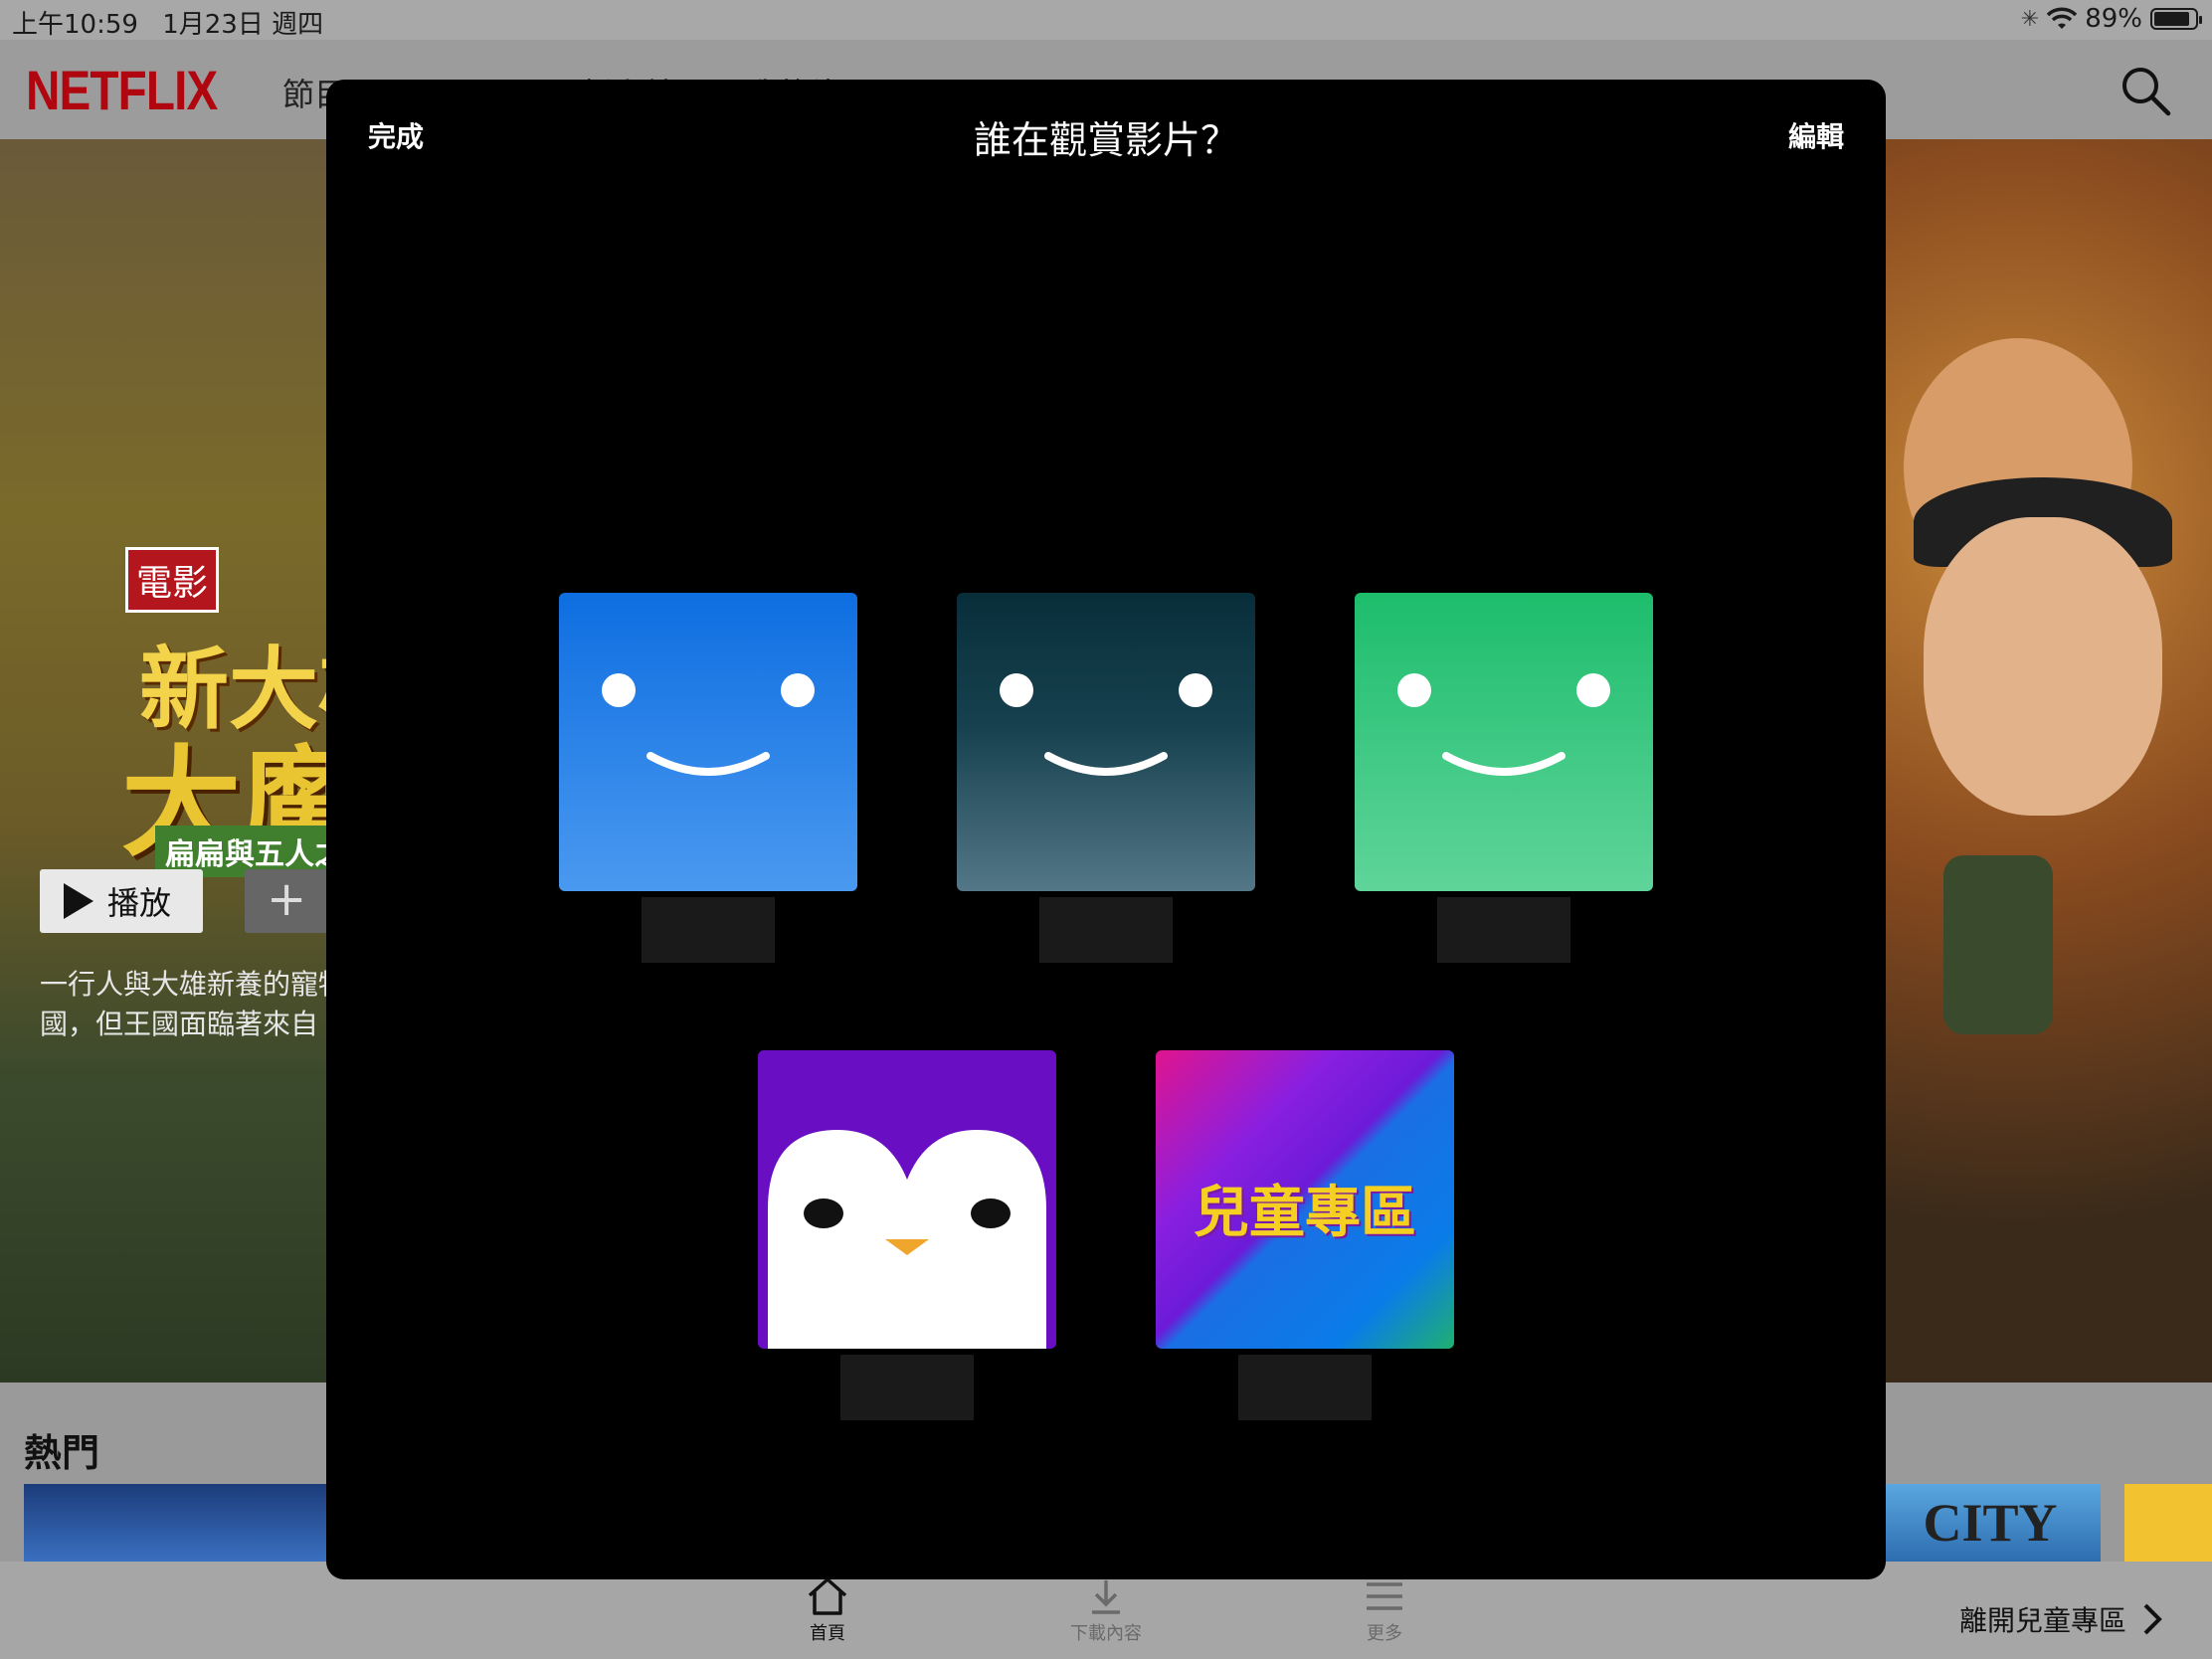  I want to click on chevron-right-icon, so click(2152, 1619).